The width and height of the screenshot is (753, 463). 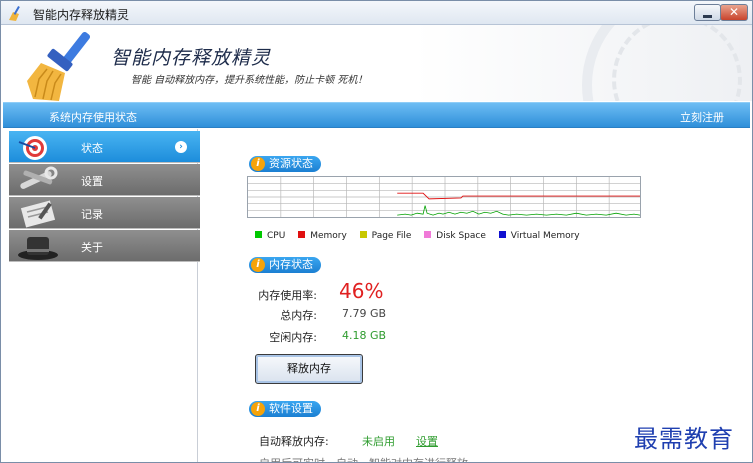 What do you see at coordinates (376, 115) in the screenshot?
I see `section-bar: 系统内存使用状态 立刻注册` at bounding box center [376, 115].